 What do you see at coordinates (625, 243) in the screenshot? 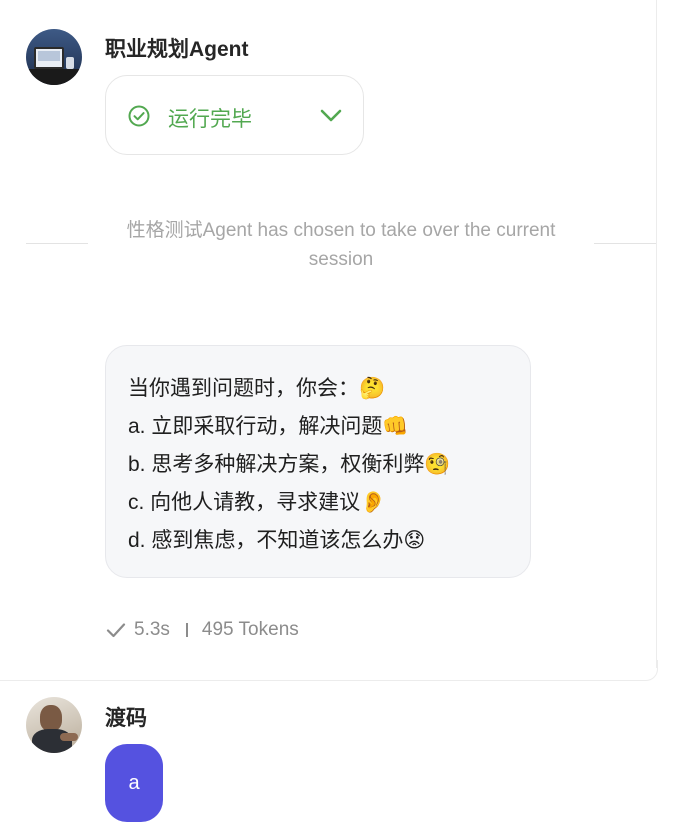
I see `notice-divider-right` at bounding box center [625, 243].